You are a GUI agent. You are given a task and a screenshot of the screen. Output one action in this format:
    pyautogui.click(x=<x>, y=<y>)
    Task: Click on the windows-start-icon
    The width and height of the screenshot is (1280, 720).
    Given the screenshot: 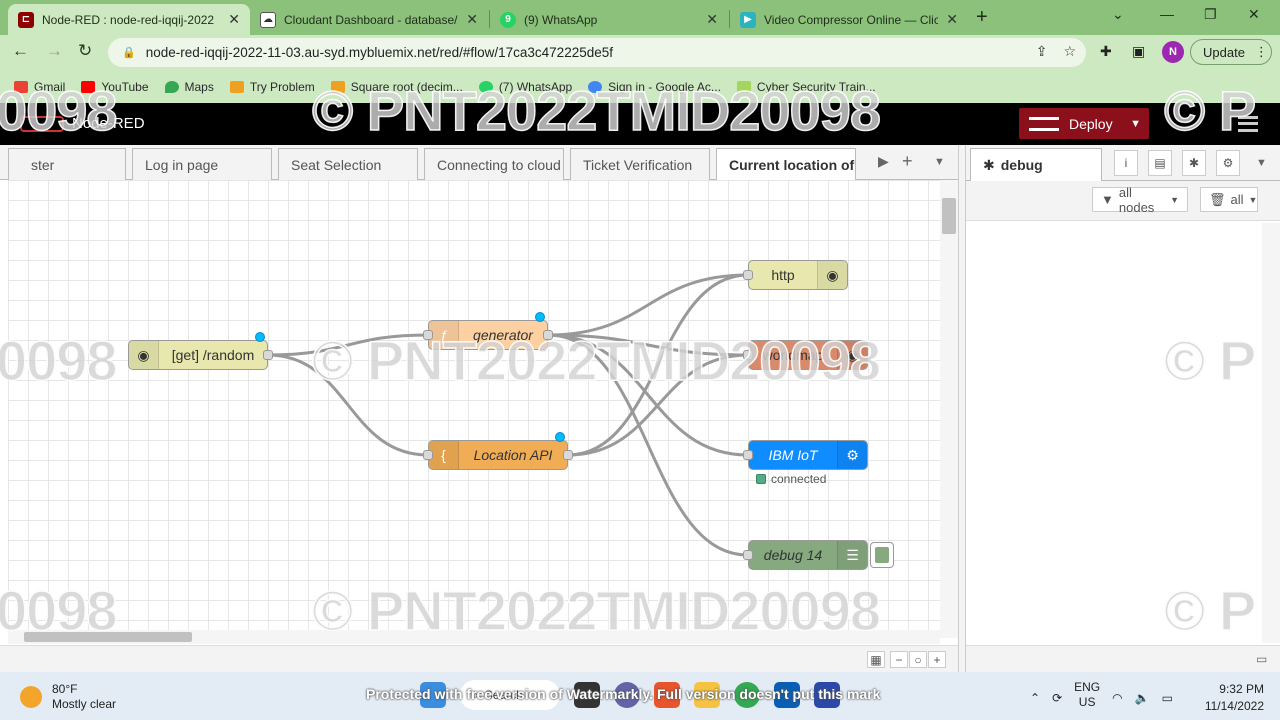 What is the action you would take?
    pyautogui.click(x=433, y=695)
    